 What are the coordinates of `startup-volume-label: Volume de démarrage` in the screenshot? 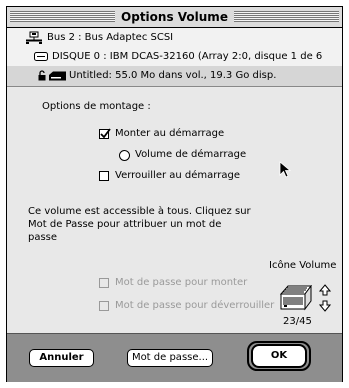 It's located at (190, 154).